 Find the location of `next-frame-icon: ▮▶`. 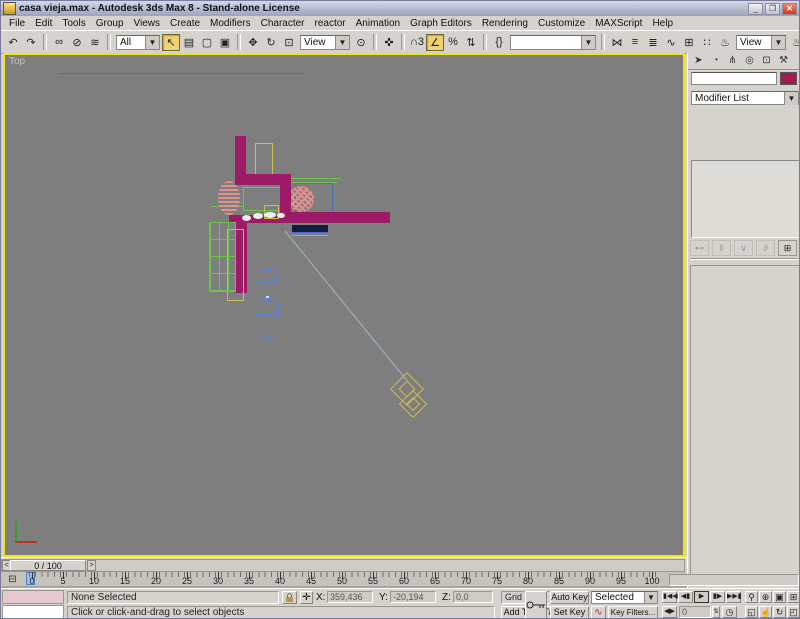

next-frame-icon: ▮▶ is located at coordinates (717, 597).